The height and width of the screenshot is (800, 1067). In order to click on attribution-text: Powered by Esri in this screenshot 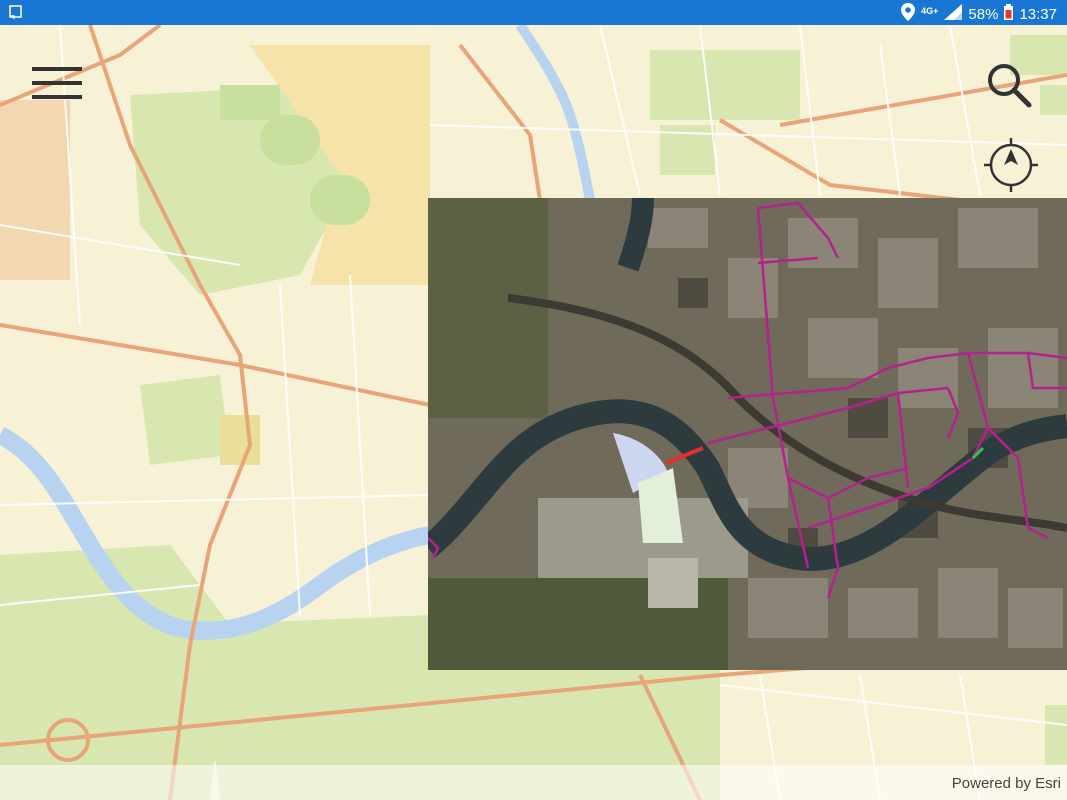, I will do `click(1006, 783)`.